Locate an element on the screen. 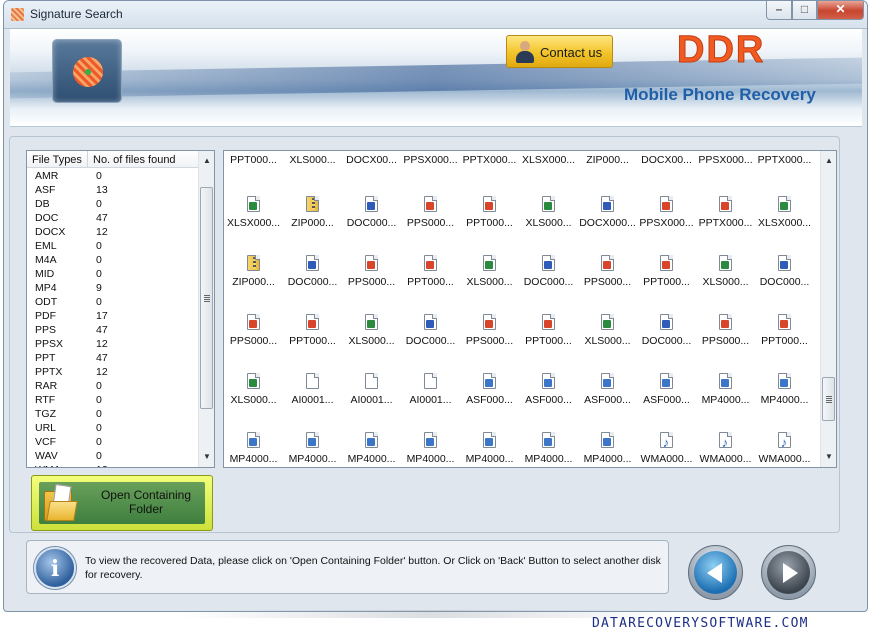 The width and height of the screenshot is (871, 635). list-item: AMR 0 is located at coordinates (113, 177).